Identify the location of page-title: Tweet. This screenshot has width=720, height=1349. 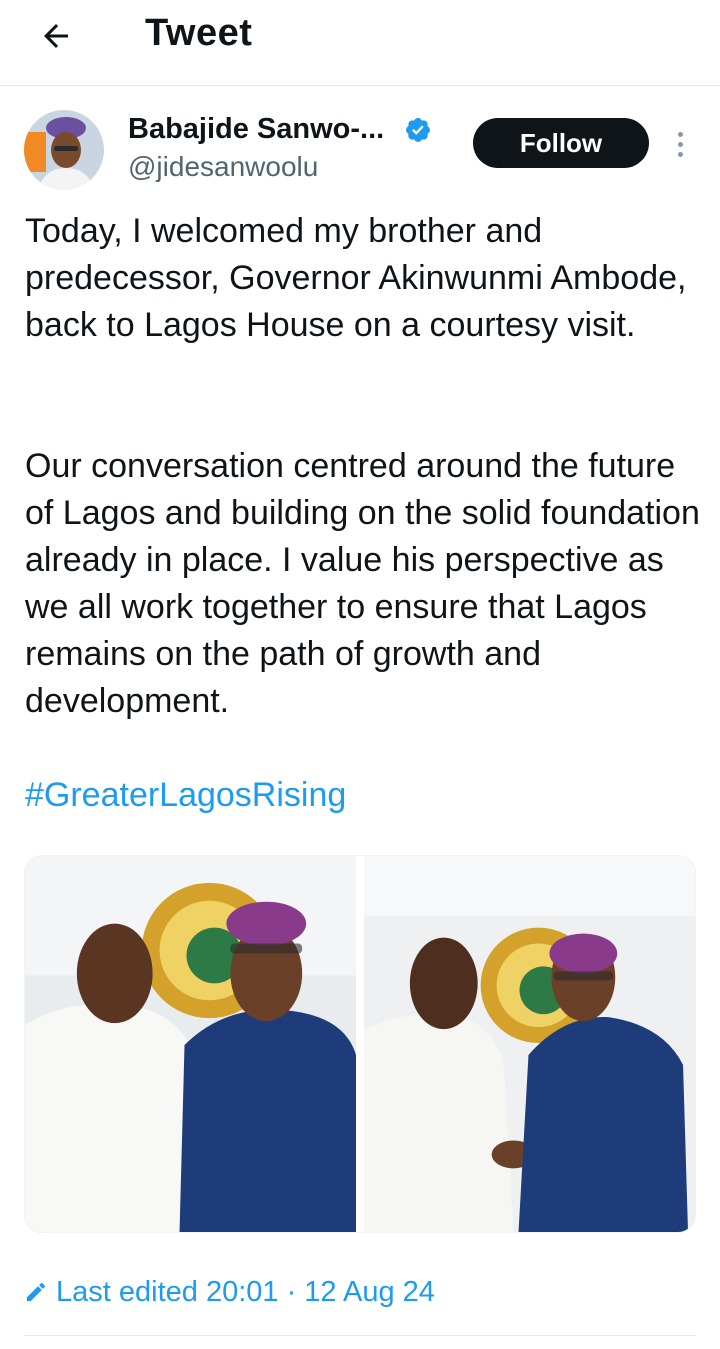
(199, 33).